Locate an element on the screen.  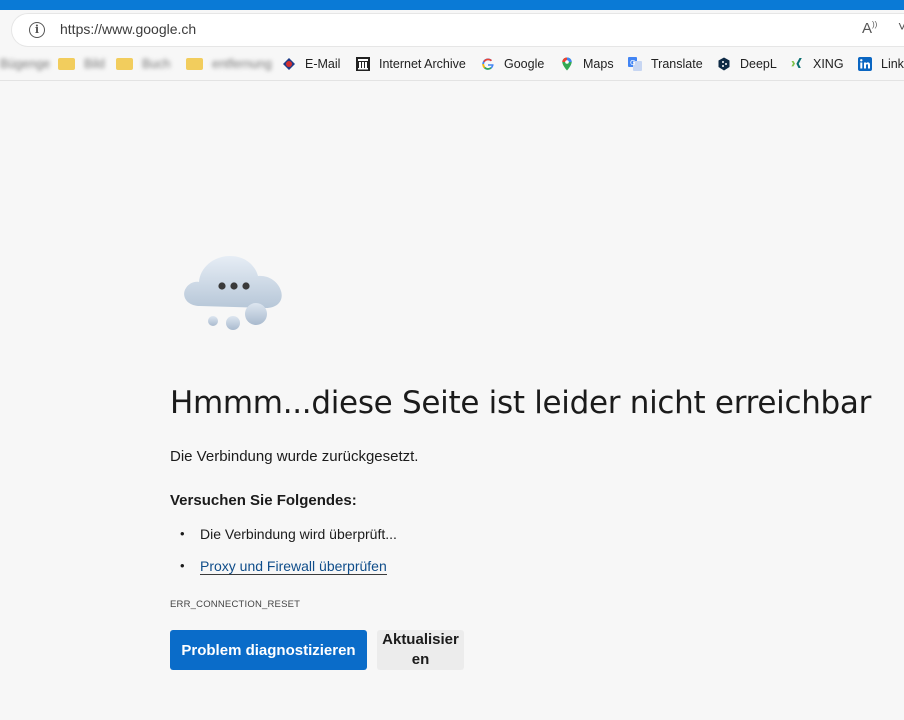
deepl-icon is located at coordinates (724, 64).